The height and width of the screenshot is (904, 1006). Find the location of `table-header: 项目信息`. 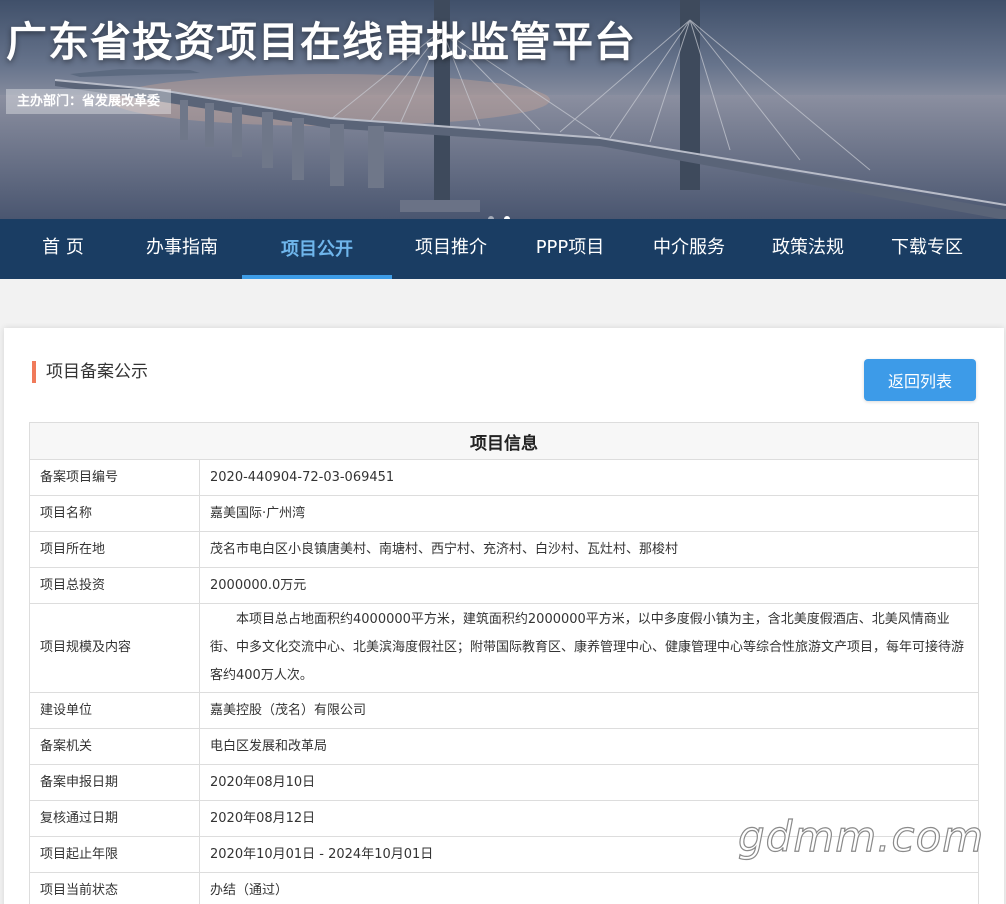

table-header: 项目信息 is located at coordinates (504, 441).